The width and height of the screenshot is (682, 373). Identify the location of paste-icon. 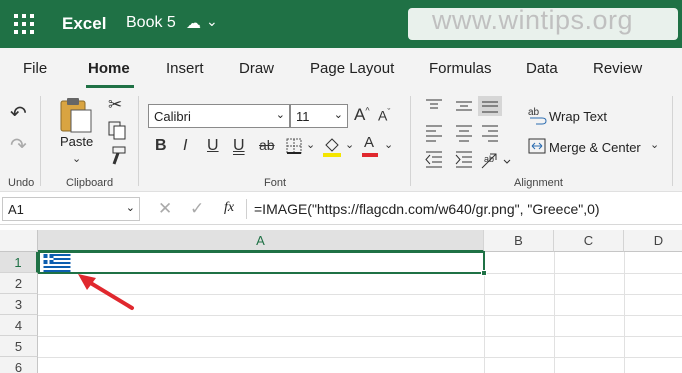
(76, 115).